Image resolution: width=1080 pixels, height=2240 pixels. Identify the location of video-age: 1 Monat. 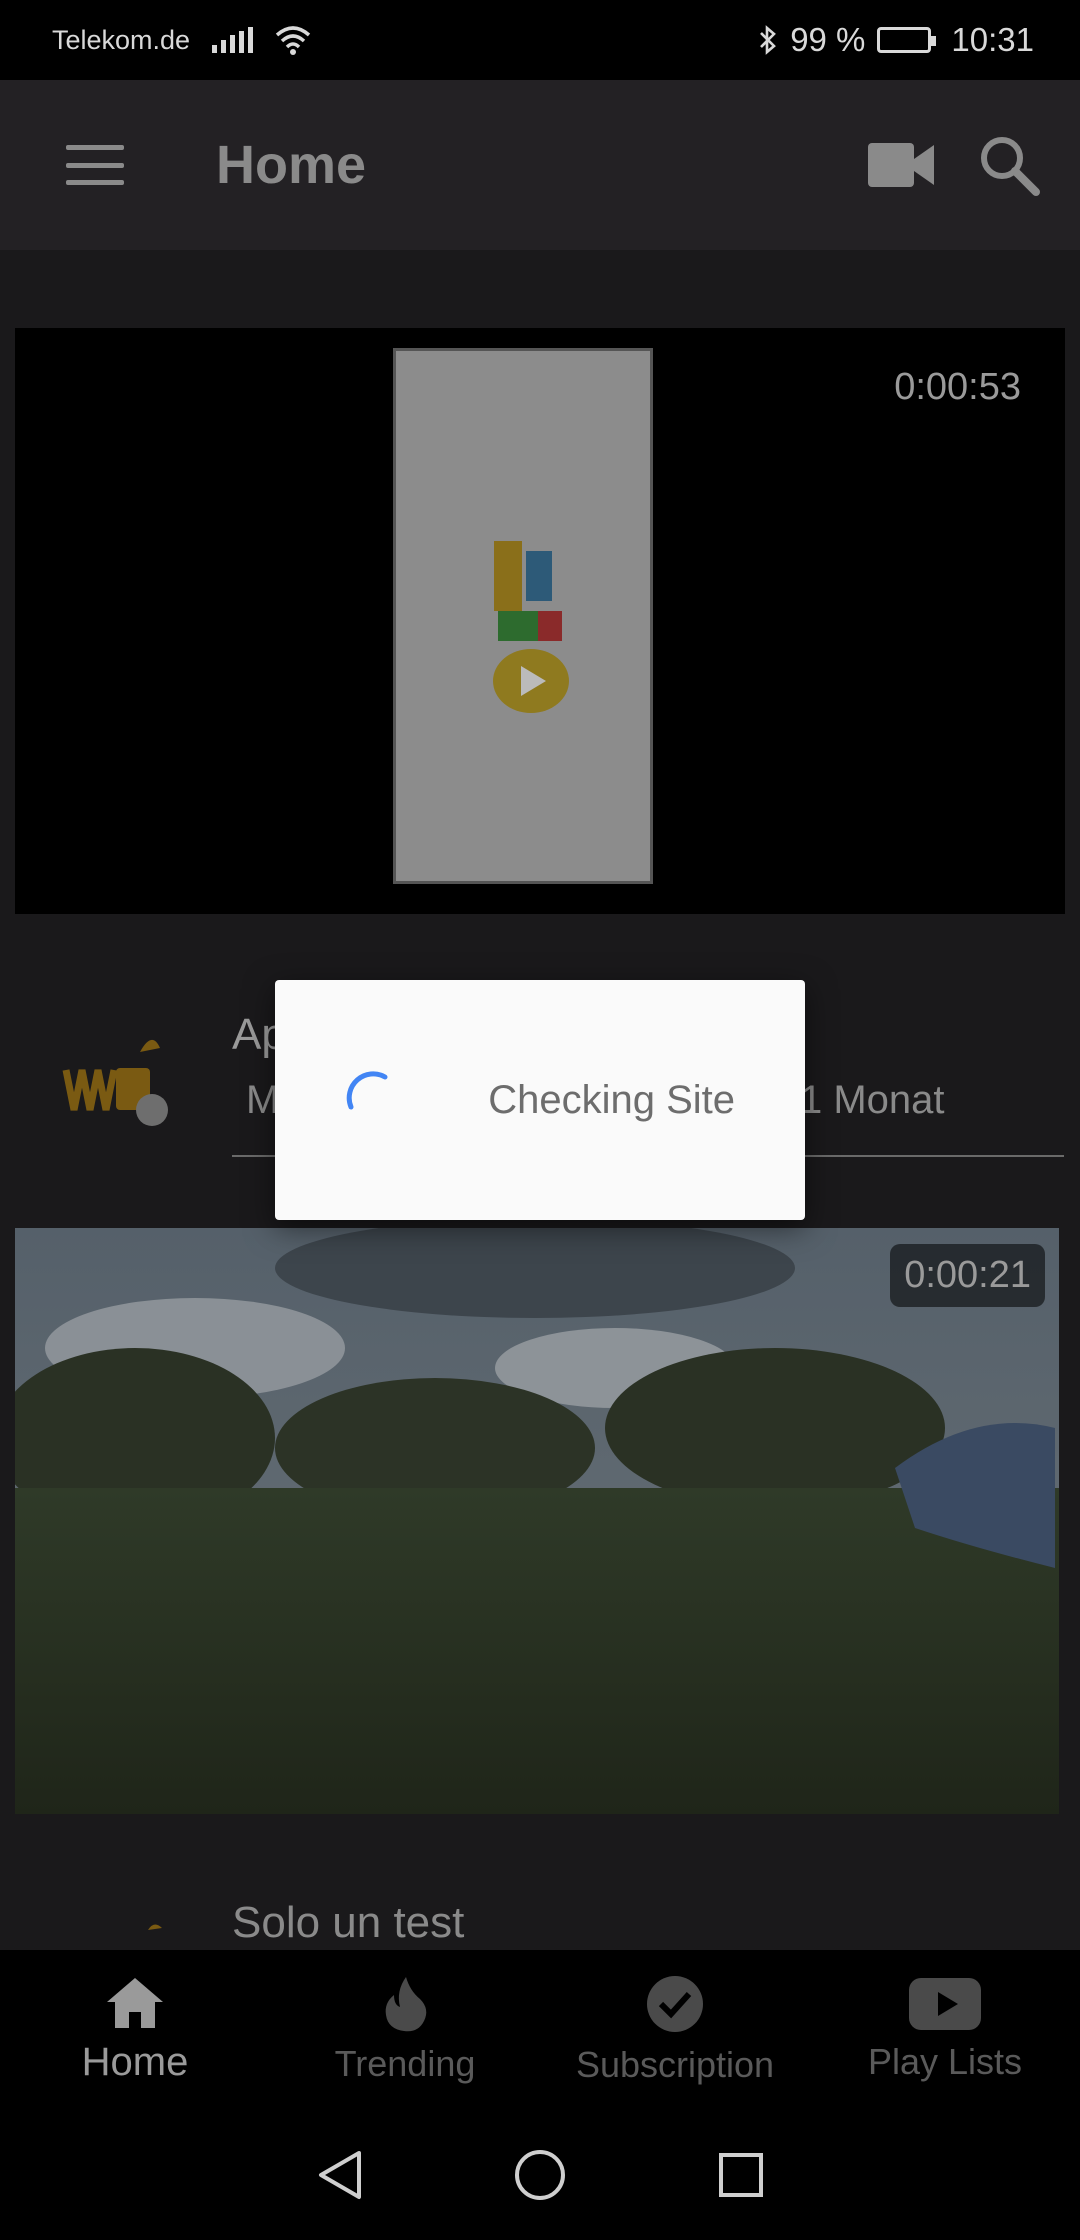
(872, 1100).